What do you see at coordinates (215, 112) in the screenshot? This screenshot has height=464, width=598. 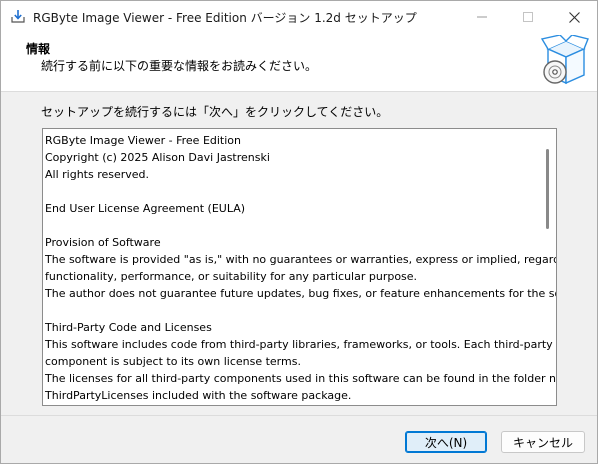 I see `instruction-text: セットアップを続行するには「次へ」をクリックしてください。` at bounding box center [215, 112].